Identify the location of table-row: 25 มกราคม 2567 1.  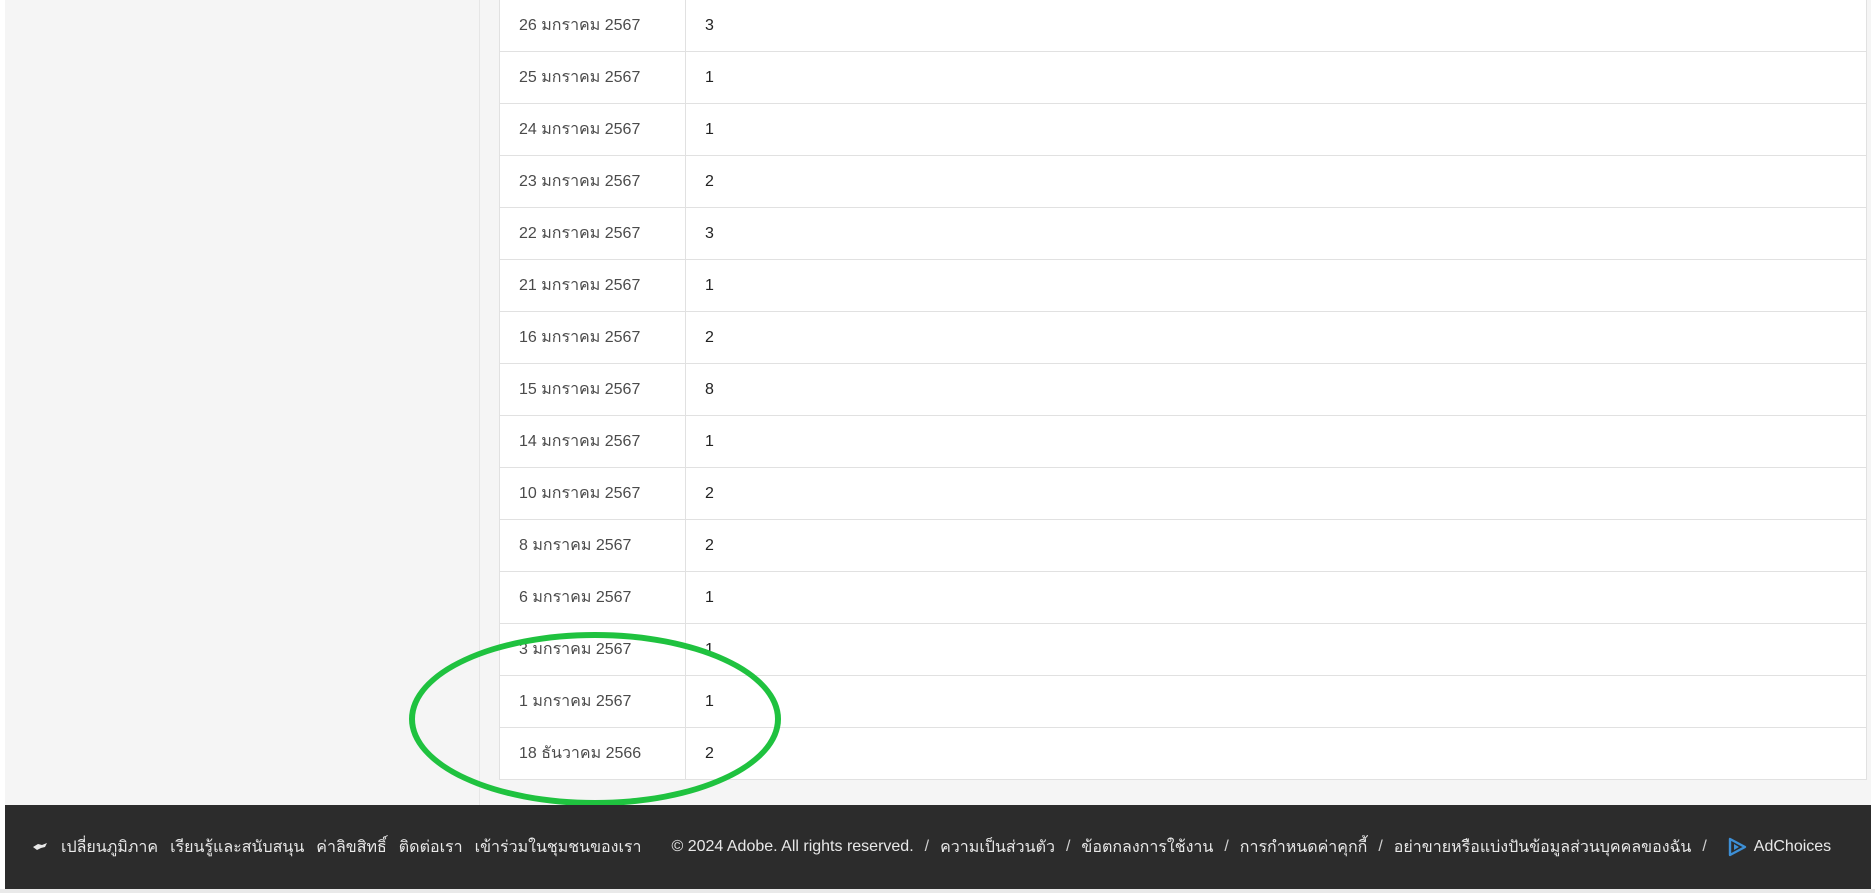
(1183, 78).